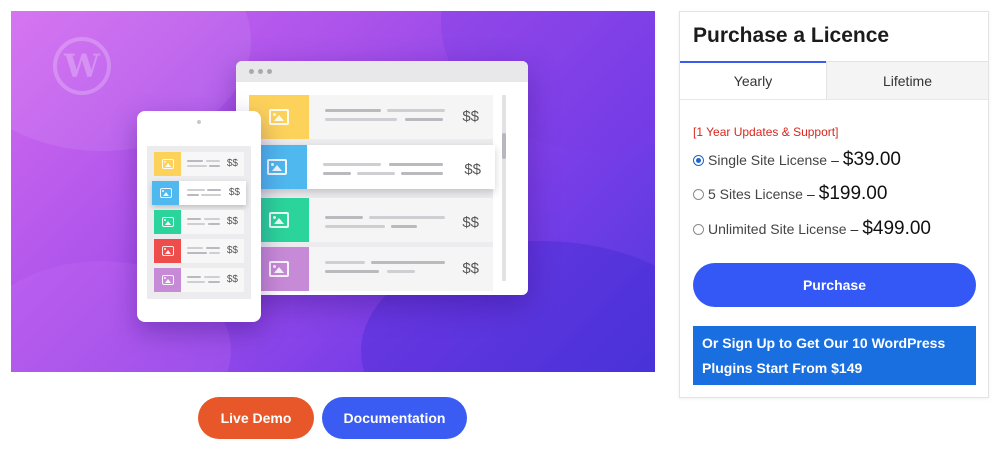 This screenshot has width=1000, height=450. What do you see at coordinates (824, 343) in the screenshot?
I see `signup-line: Or Sign Up to Get Our 10 WordPress` at bounding box center [824, 343].